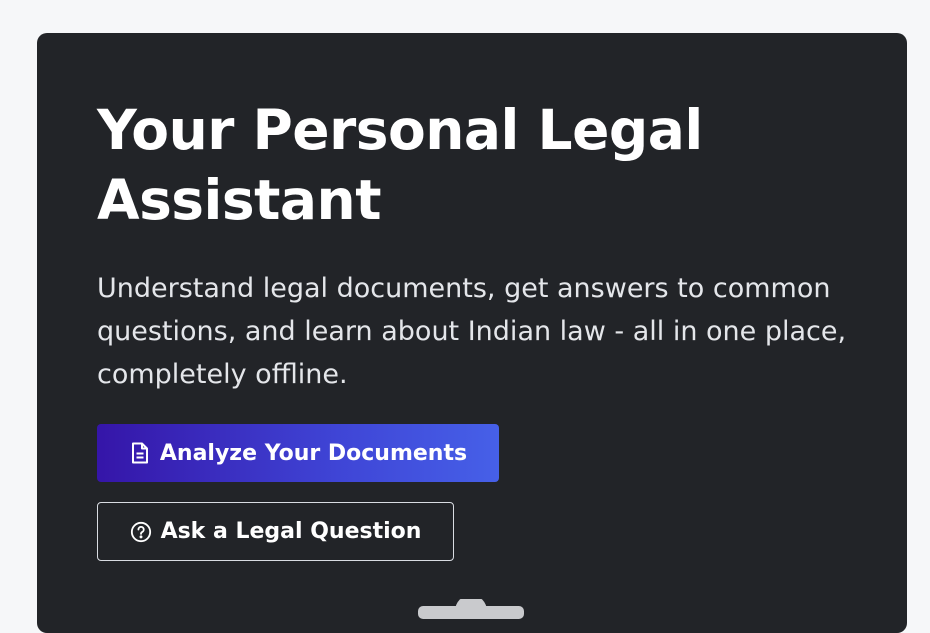 The height and width of the screenshot is (633, 930). What do you see at coordinates (141, 532) in the screenshot?
I see `question-circle-icon` at bounding box center [141, 532].